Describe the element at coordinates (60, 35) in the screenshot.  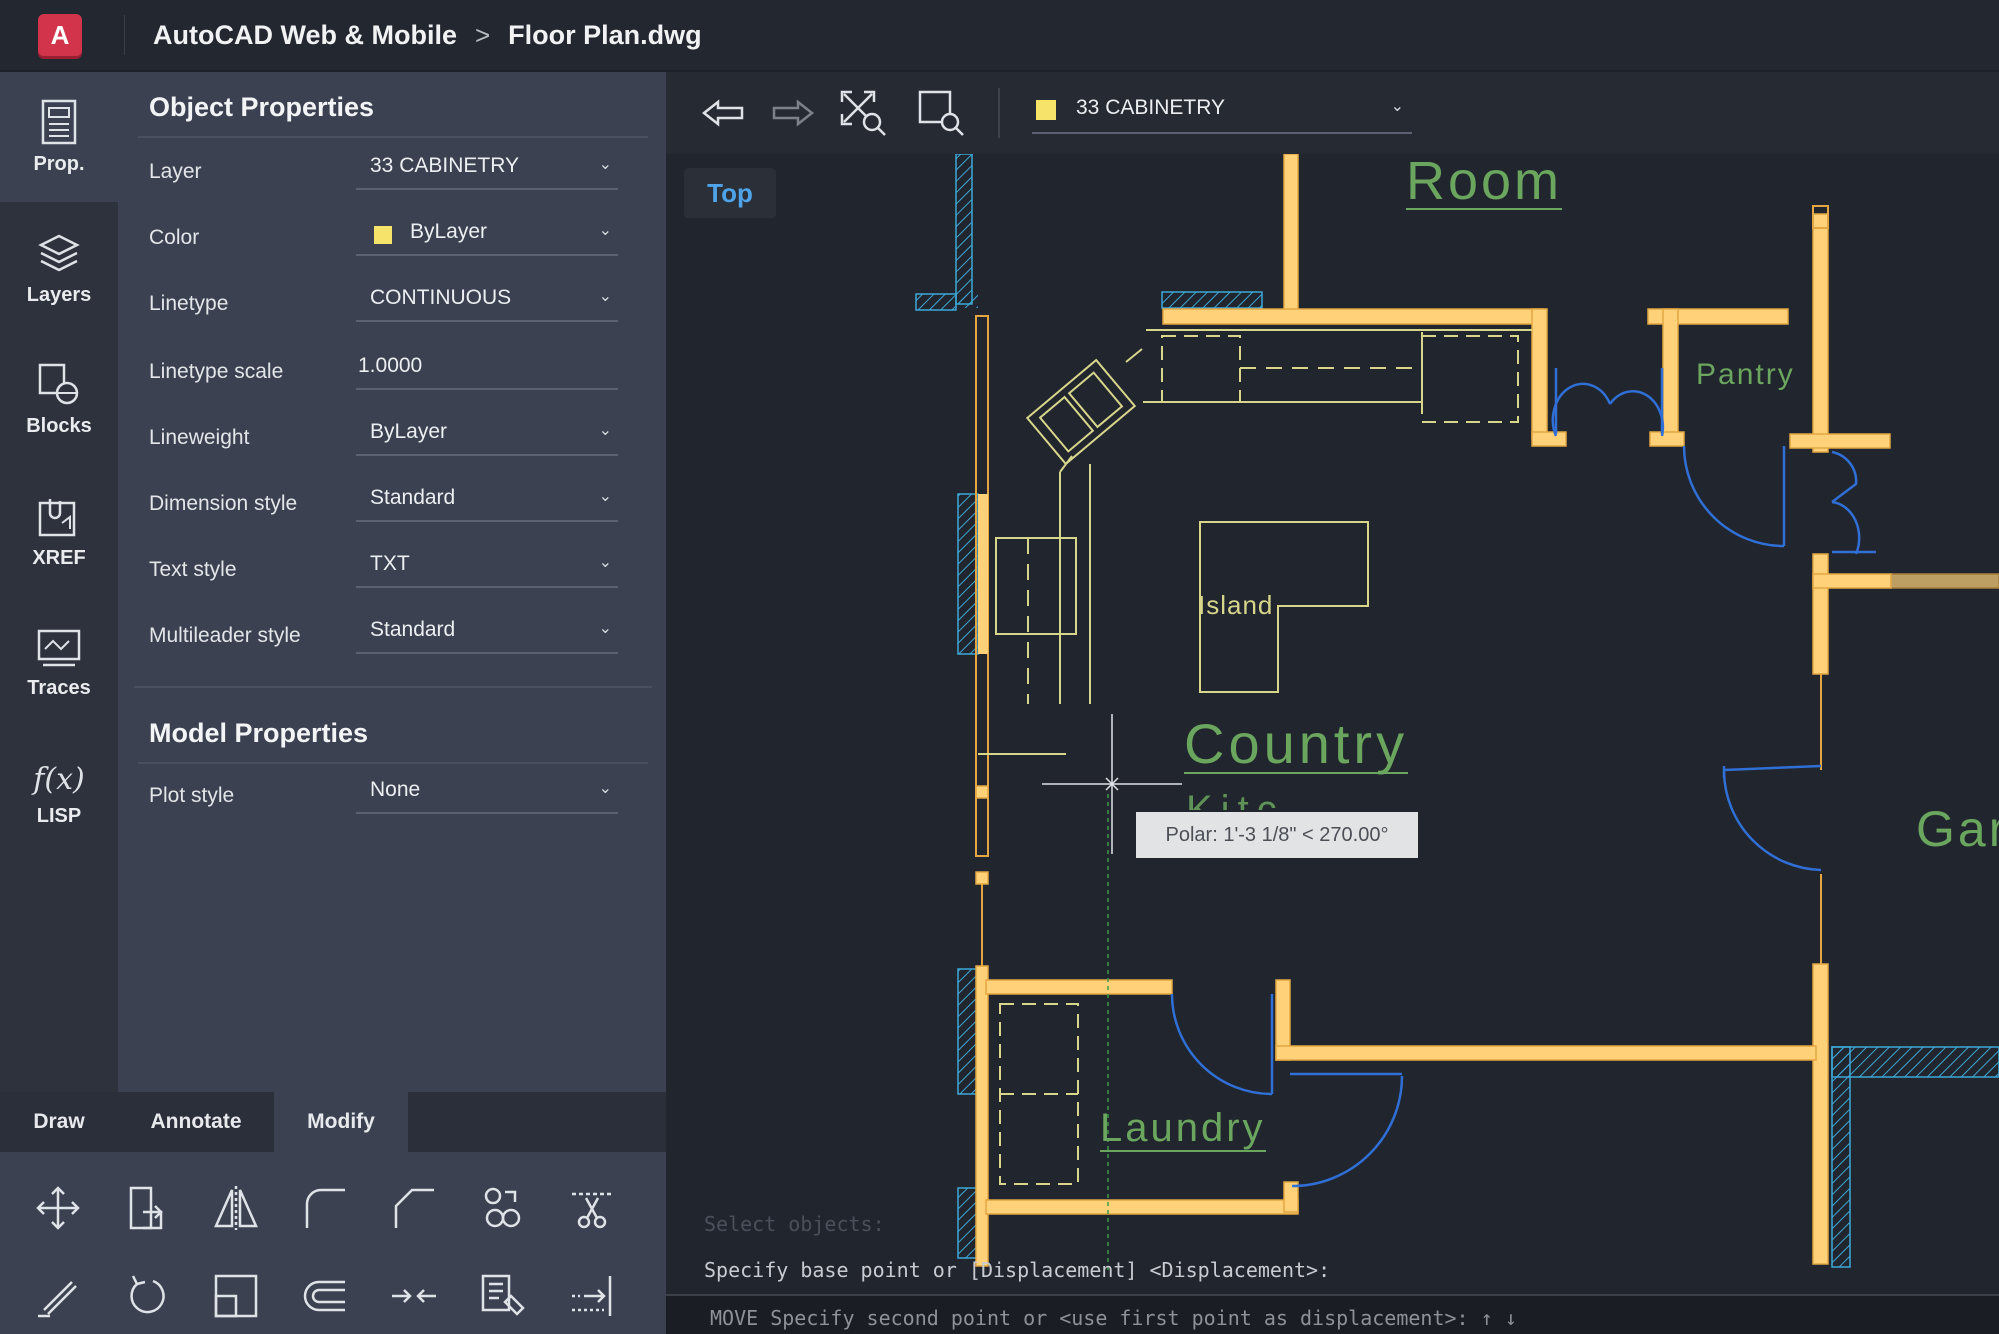
I see `autocad-logo-icon: A` at that location.